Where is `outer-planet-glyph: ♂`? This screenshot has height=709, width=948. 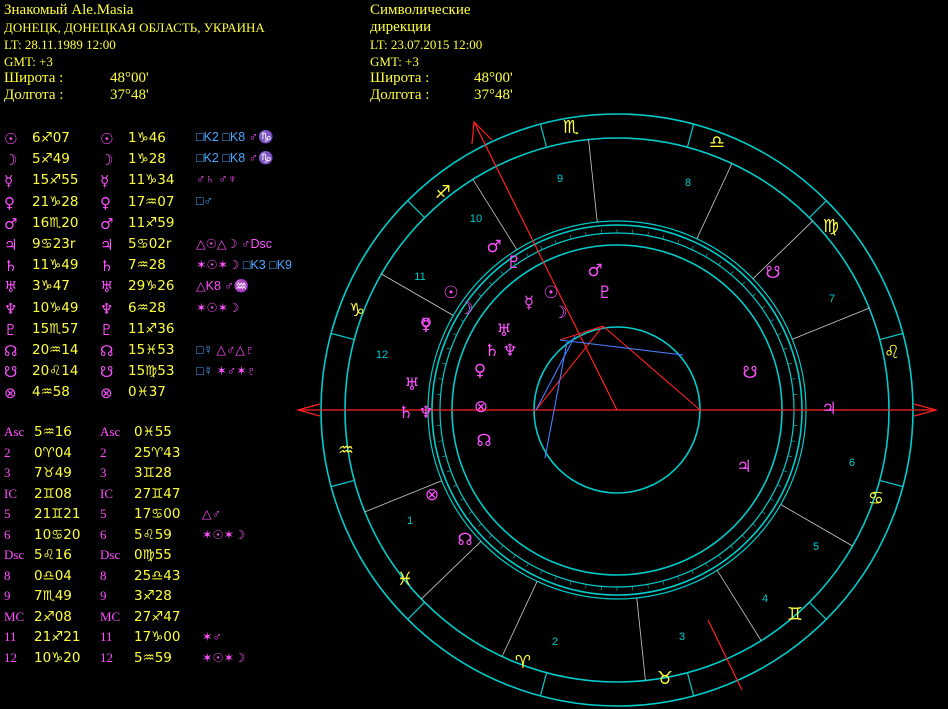
outer-planet-glyph: ♂ is located at coordinates (493, 247).